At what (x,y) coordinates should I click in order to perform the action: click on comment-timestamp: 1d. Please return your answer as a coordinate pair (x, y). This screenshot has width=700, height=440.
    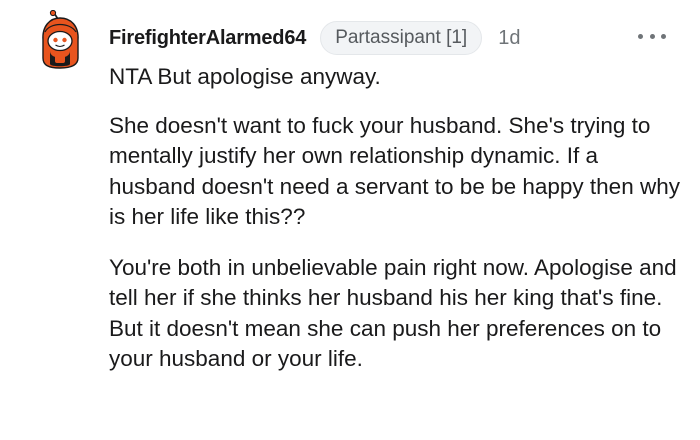
    Looking at the image, I should click on (509, 38).